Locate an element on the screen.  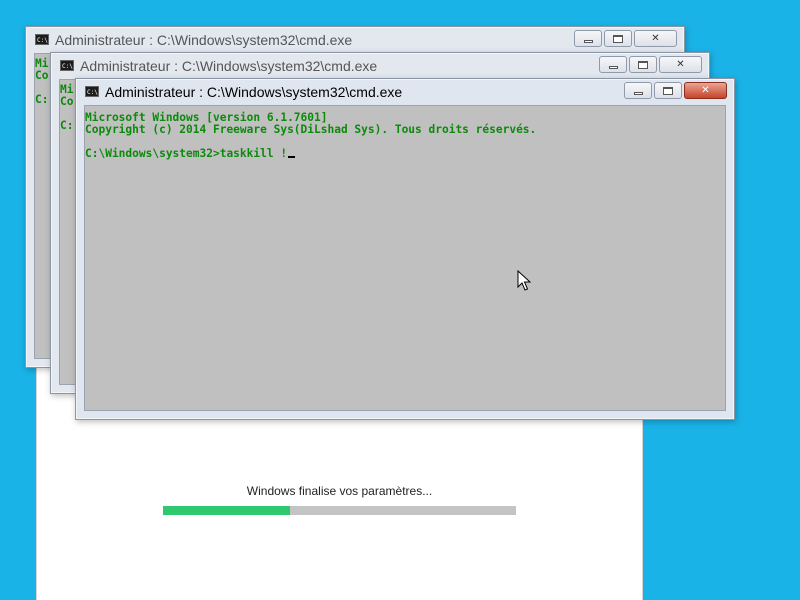
arrow-cursor-icon is located at coordinates (524, 280).